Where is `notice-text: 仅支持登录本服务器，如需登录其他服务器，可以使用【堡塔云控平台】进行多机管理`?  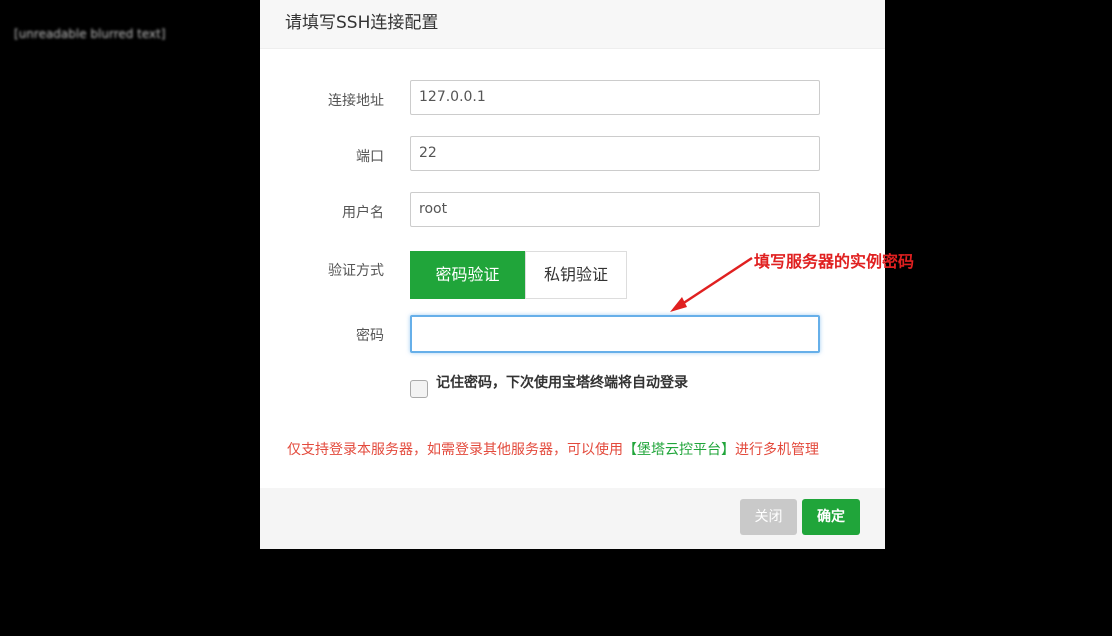 notice-text: 仅支持登录本服务器，如需登录其他服务器，可以使用【堡塔云控平台】进行多机管理 is located at coordinates (553, 450).